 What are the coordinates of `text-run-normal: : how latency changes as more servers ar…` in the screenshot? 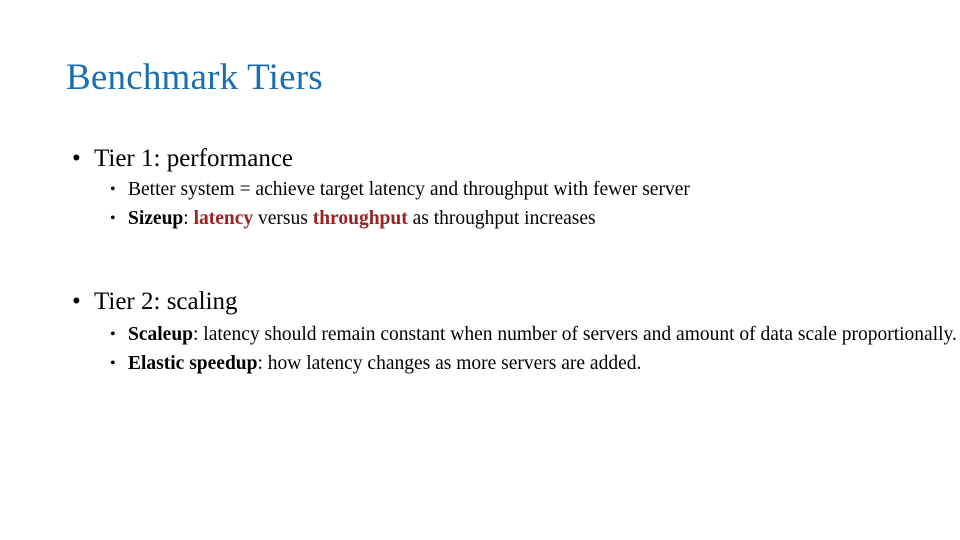 It's located at (449, 363).